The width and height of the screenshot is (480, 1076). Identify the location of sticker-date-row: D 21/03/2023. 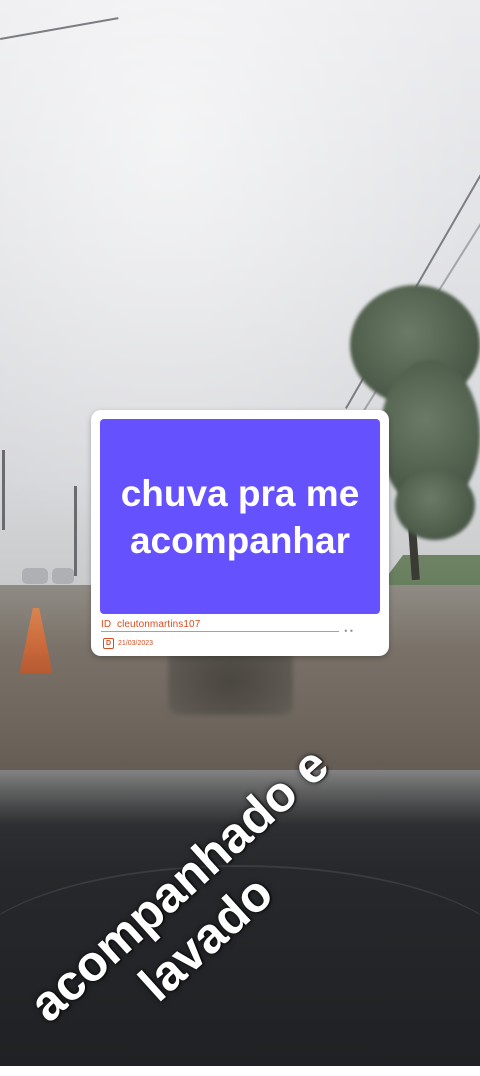
(128, 643).